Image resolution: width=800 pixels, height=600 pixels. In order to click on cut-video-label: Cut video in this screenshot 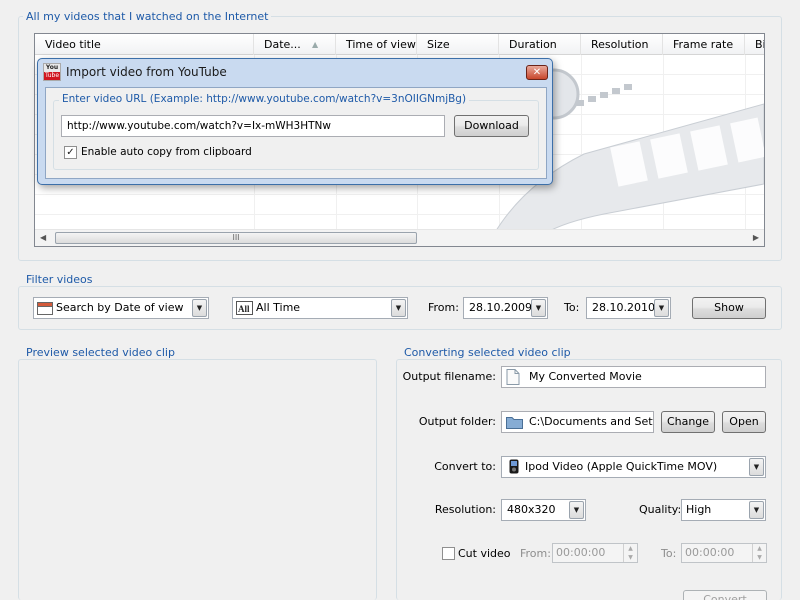, I will do `click(484, 553)`.